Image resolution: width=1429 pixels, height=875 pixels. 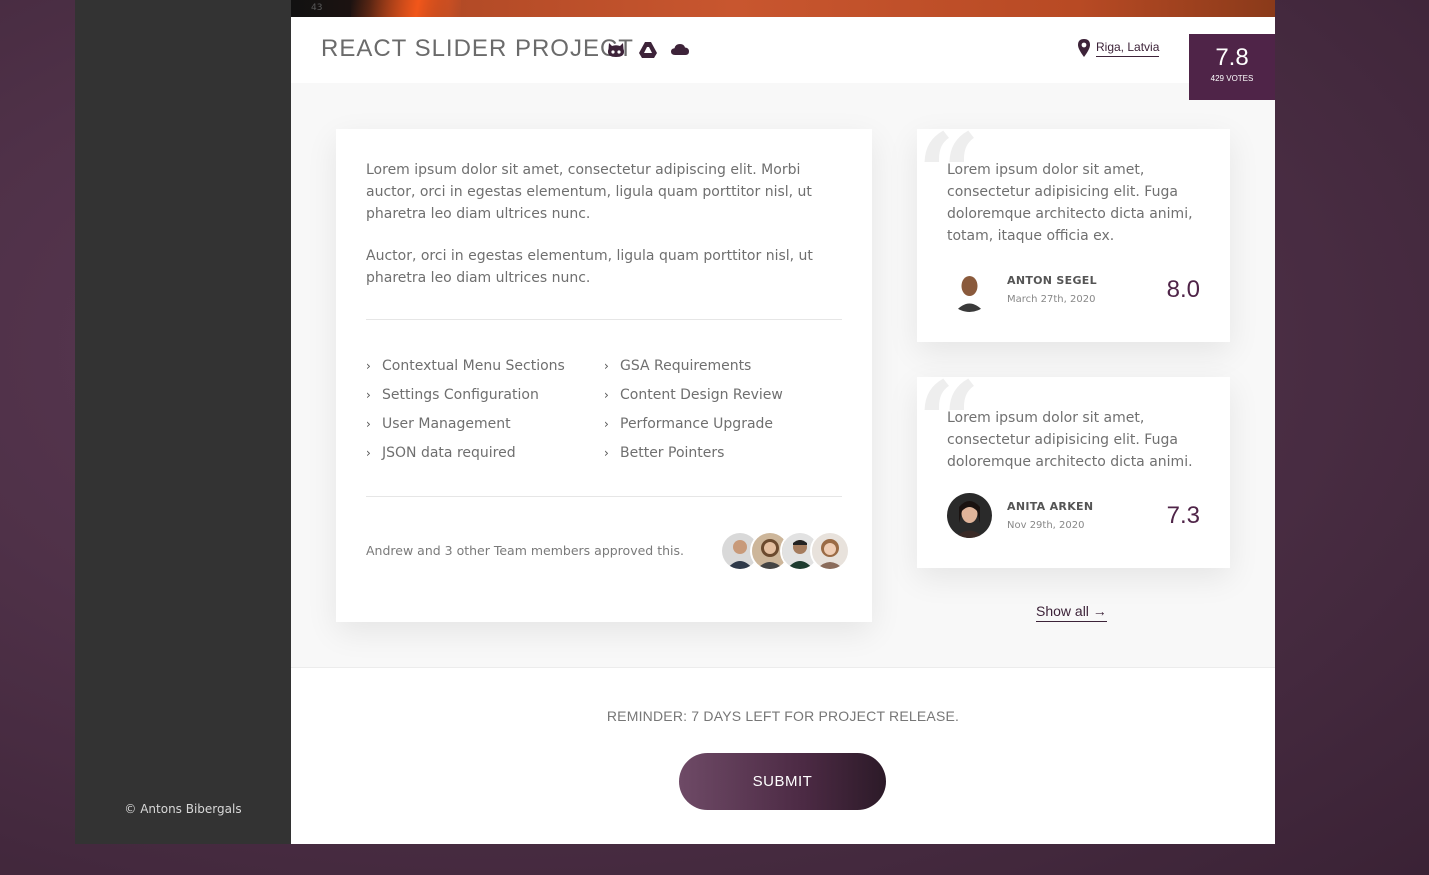 What do you see at coordinates (1183, 515) in the screenshot?
I see `review-score: 7.3` at bounding box center [1183, 515].